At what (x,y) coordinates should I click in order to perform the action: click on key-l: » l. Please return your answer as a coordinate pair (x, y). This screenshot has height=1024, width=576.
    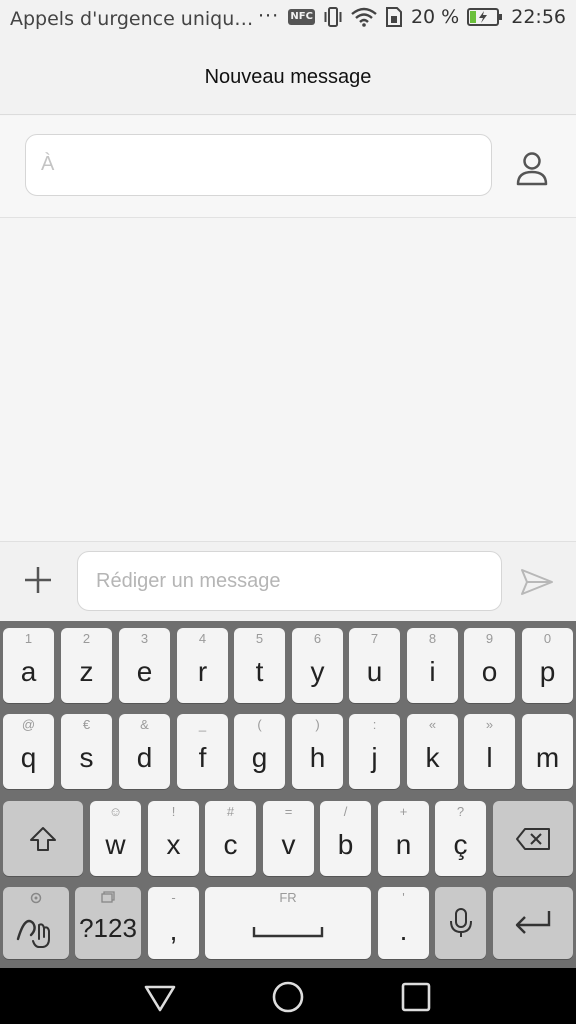
    Looking at the image, I should click on (489, 751).